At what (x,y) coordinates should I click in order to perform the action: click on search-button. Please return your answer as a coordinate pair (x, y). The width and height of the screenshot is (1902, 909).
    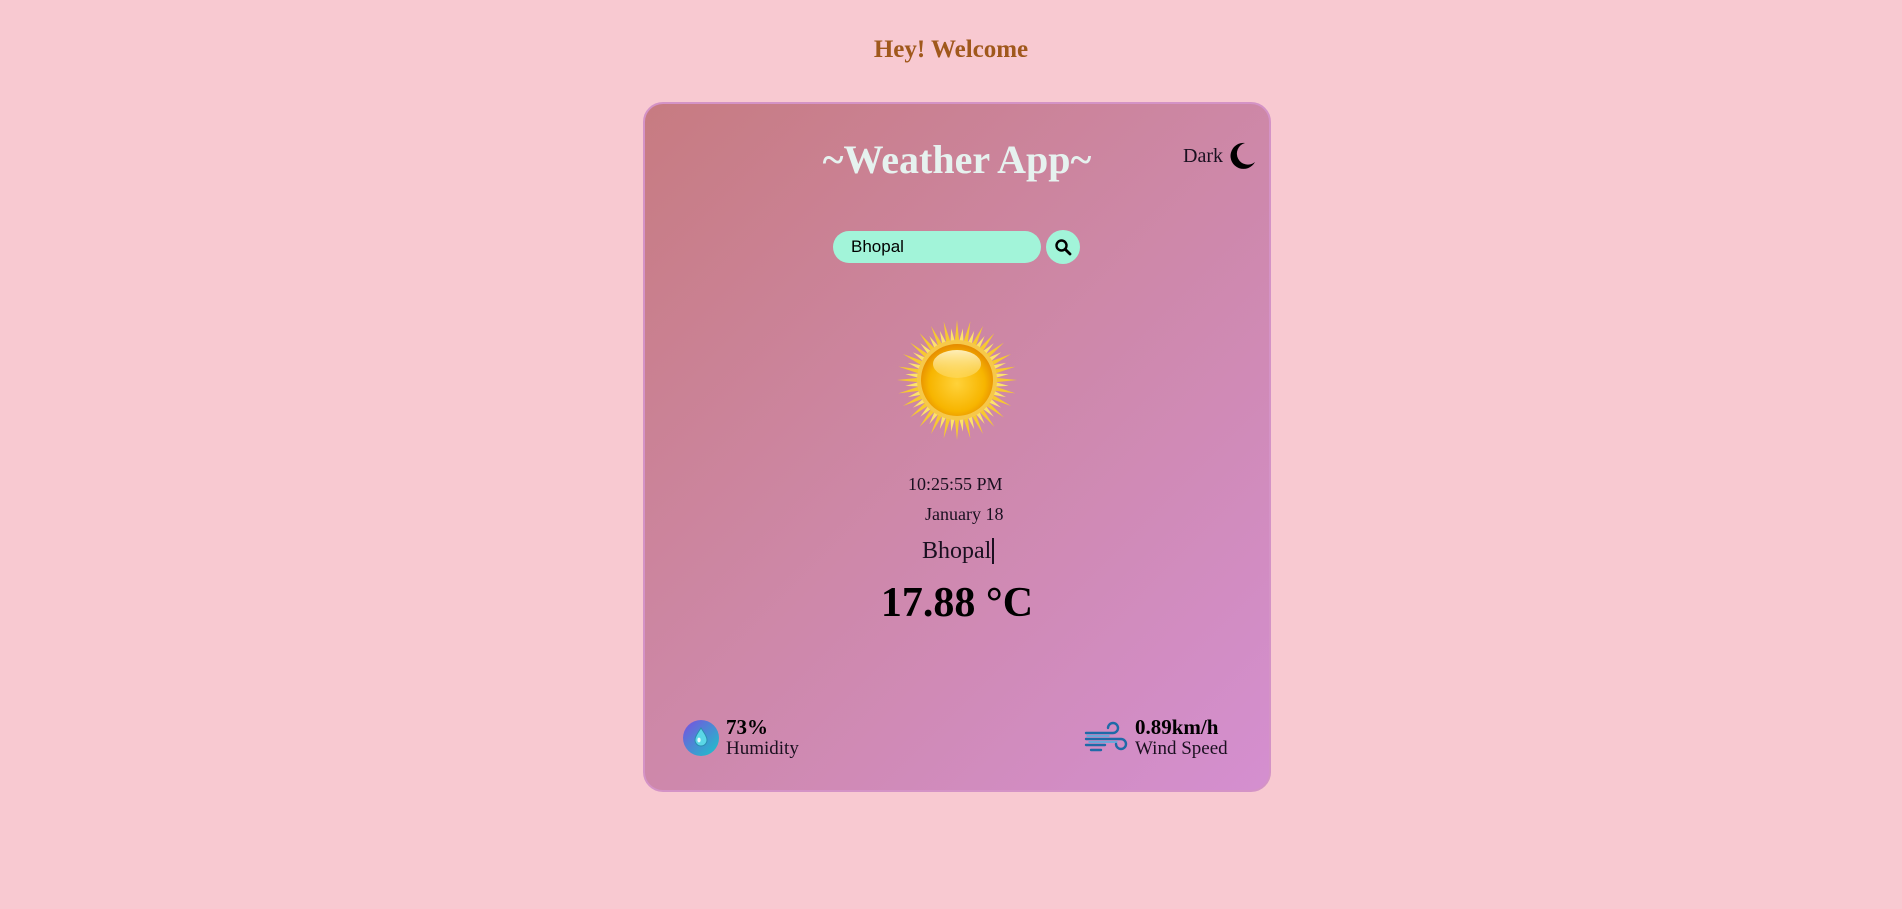
    Looking at the image, I should click on (1063, 247).